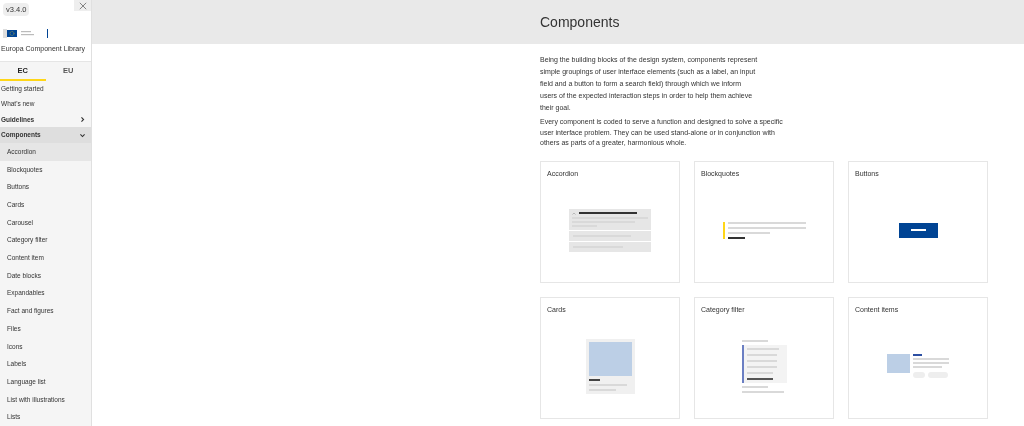 Image resolution: width=1024 pixels, height=426 pixels. What do you see at coordinates (82, 120) in the screenshot?
I see `chevron-right-icon` at bounding box center [82, 120].